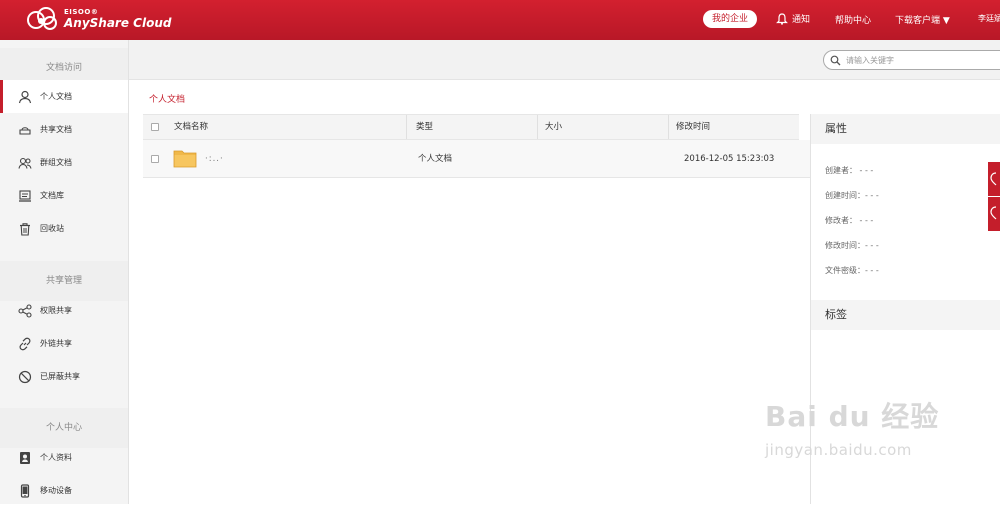  Describe the element at coordinates (921, 60) in the screenshot. I see `search-input` at that location.